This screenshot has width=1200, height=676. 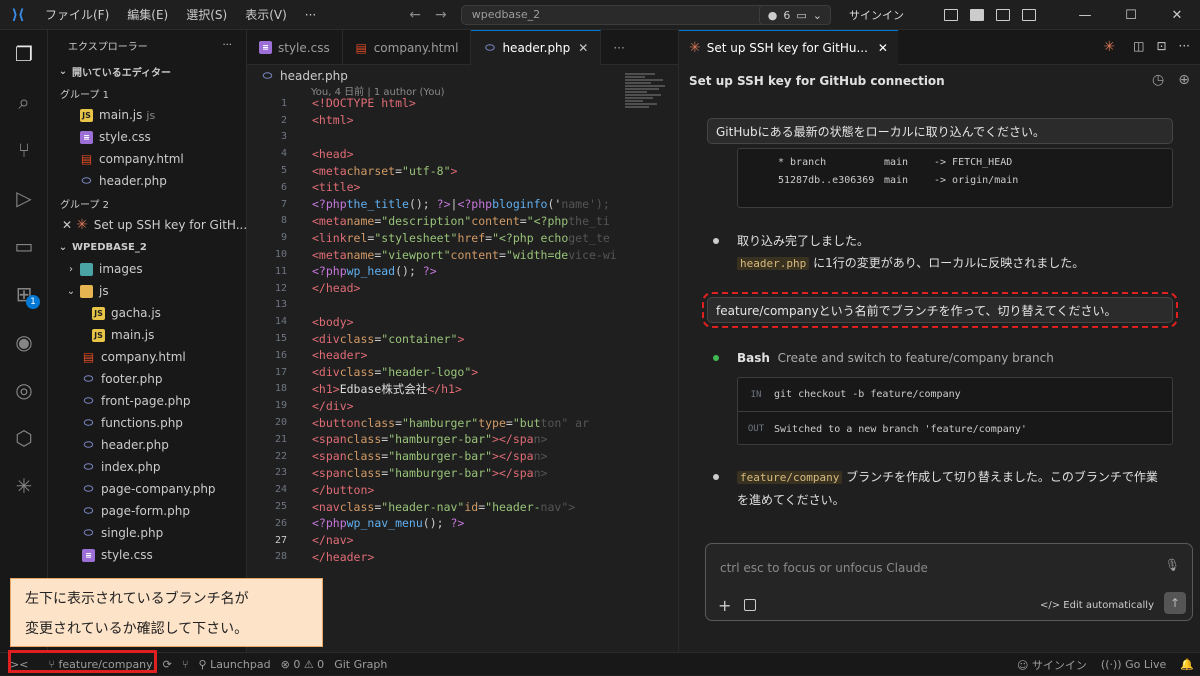 I want to click on open-editor-item: ⬭ header.php, so click(x=147, y=181).